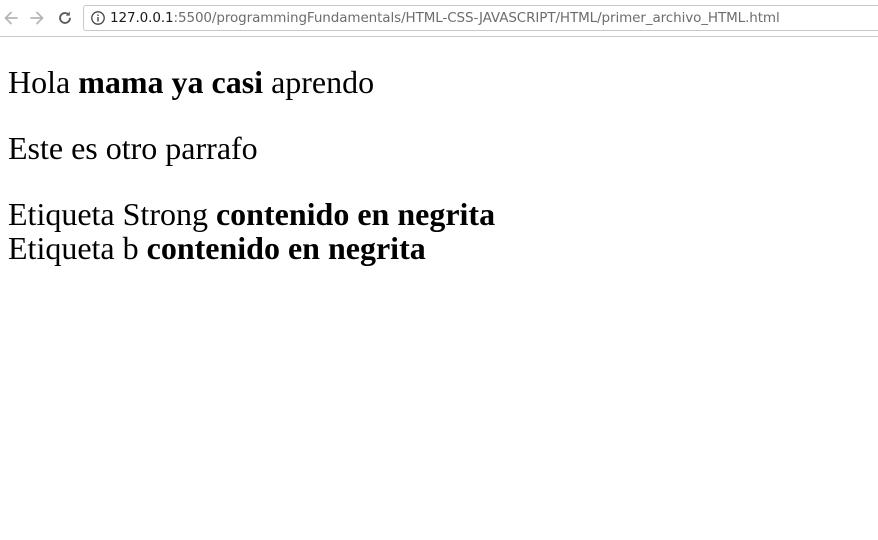  I want to click on info-circle-icon, so click(98, 18).